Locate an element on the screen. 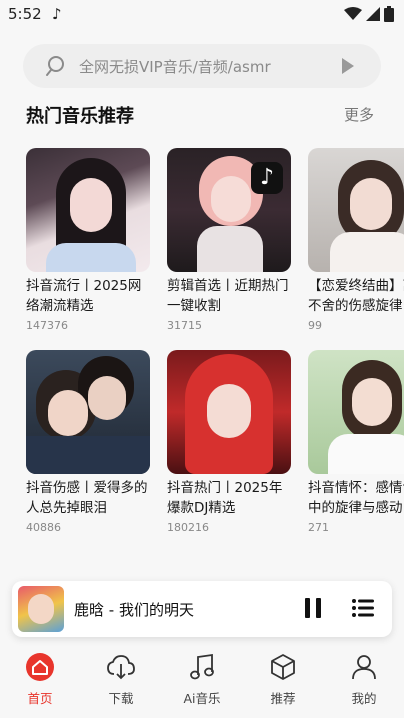  player-song-title: 鹿晗 - 我们的明天 is located at coordinates (134, 610).